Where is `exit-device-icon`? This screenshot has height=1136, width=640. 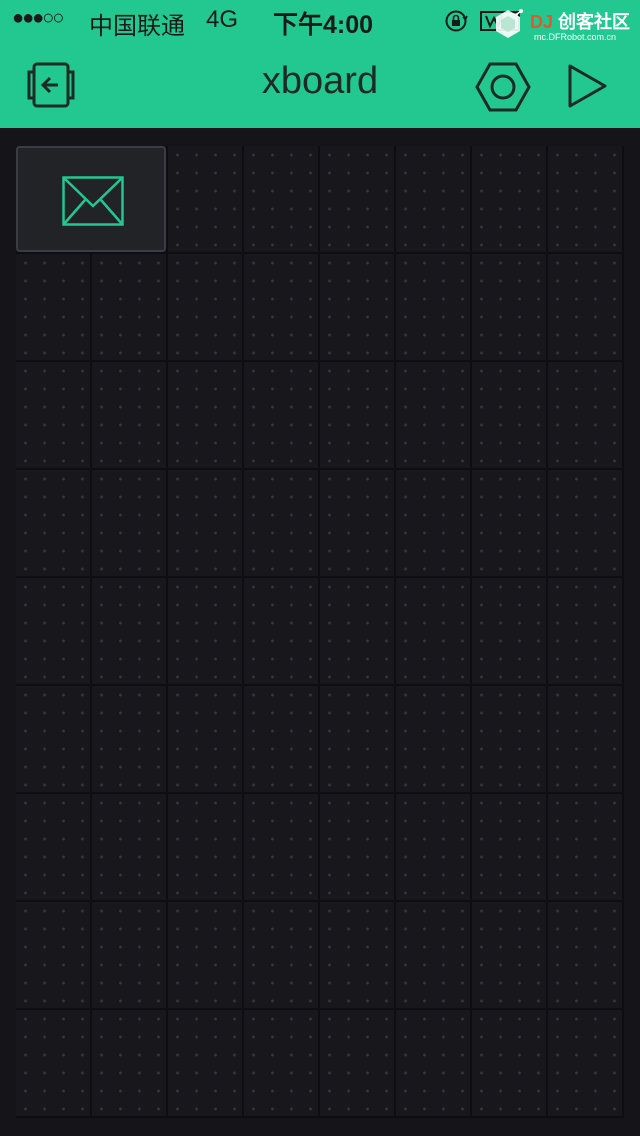 exit-device-icon is located at coordinates (51, 85).